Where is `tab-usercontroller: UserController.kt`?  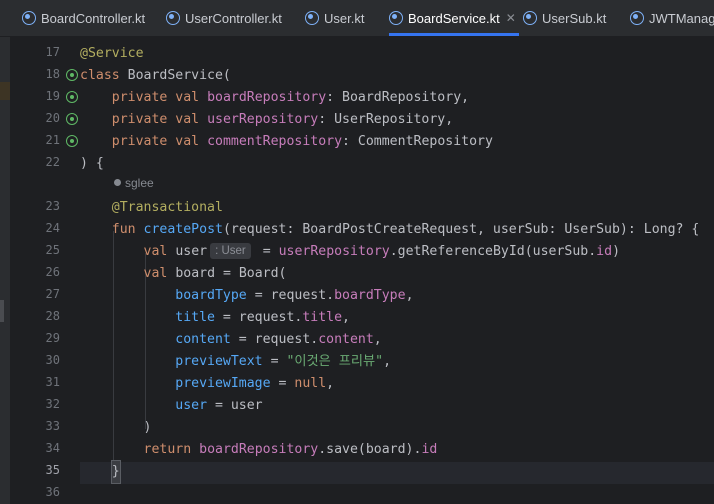 tab-usercontroller: UserController.kt is located at coordinates (224, 18).